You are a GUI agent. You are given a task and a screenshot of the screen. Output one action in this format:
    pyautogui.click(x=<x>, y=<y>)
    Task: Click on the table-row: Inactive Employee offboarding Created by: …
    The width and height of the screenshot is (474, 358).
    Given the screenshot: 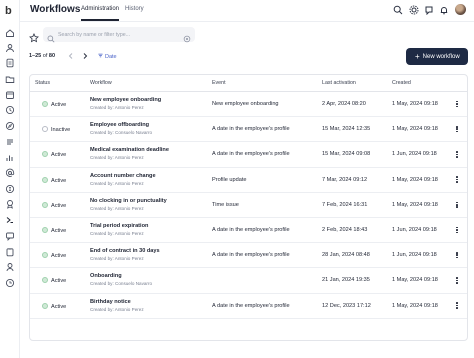 What is the action you would take?
    pyautogui.click(x=248, y=130)
    